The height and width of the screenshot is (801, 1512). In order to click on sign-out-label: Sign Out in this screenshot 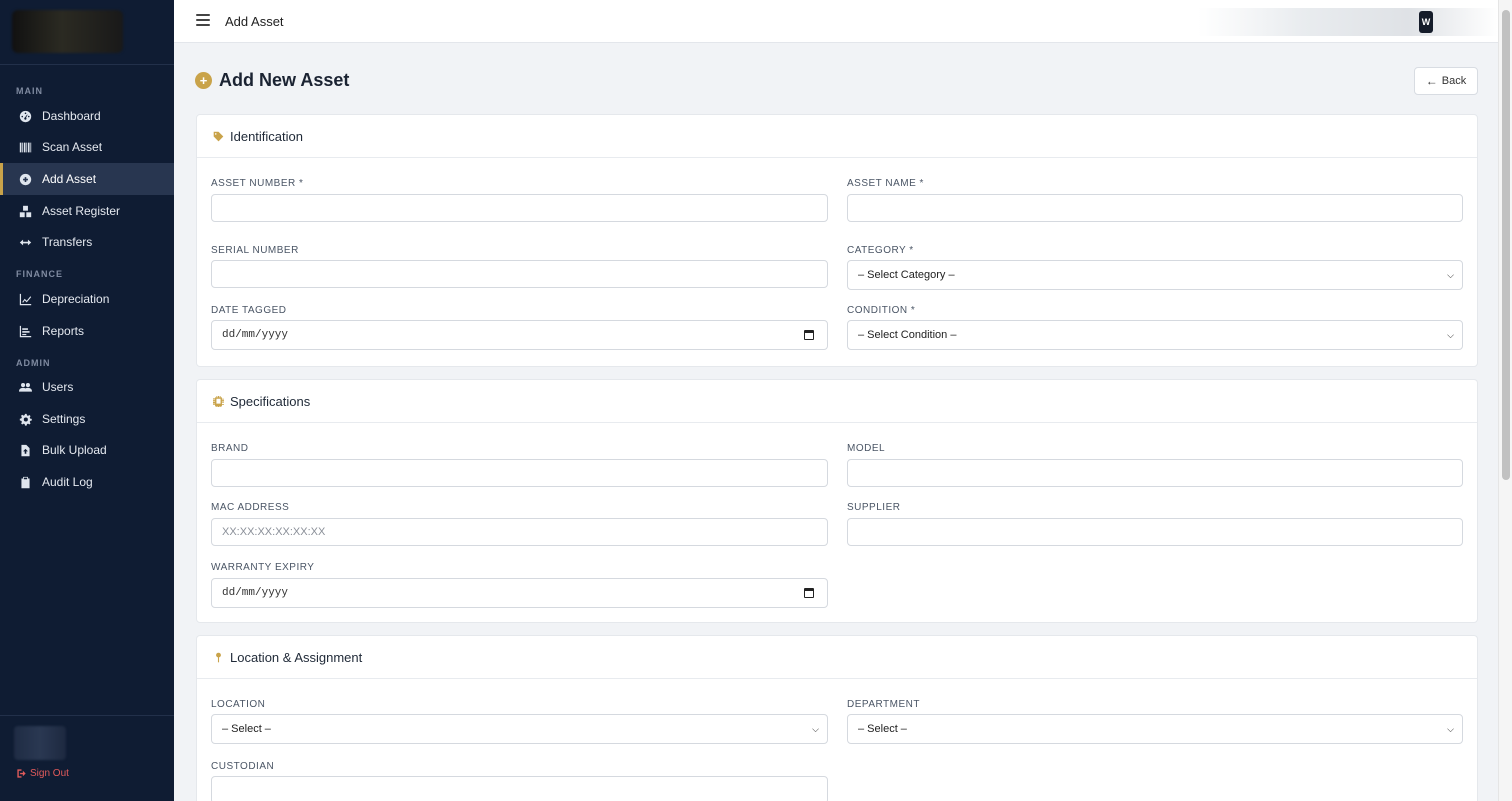, I will do `click(49, 773)`.